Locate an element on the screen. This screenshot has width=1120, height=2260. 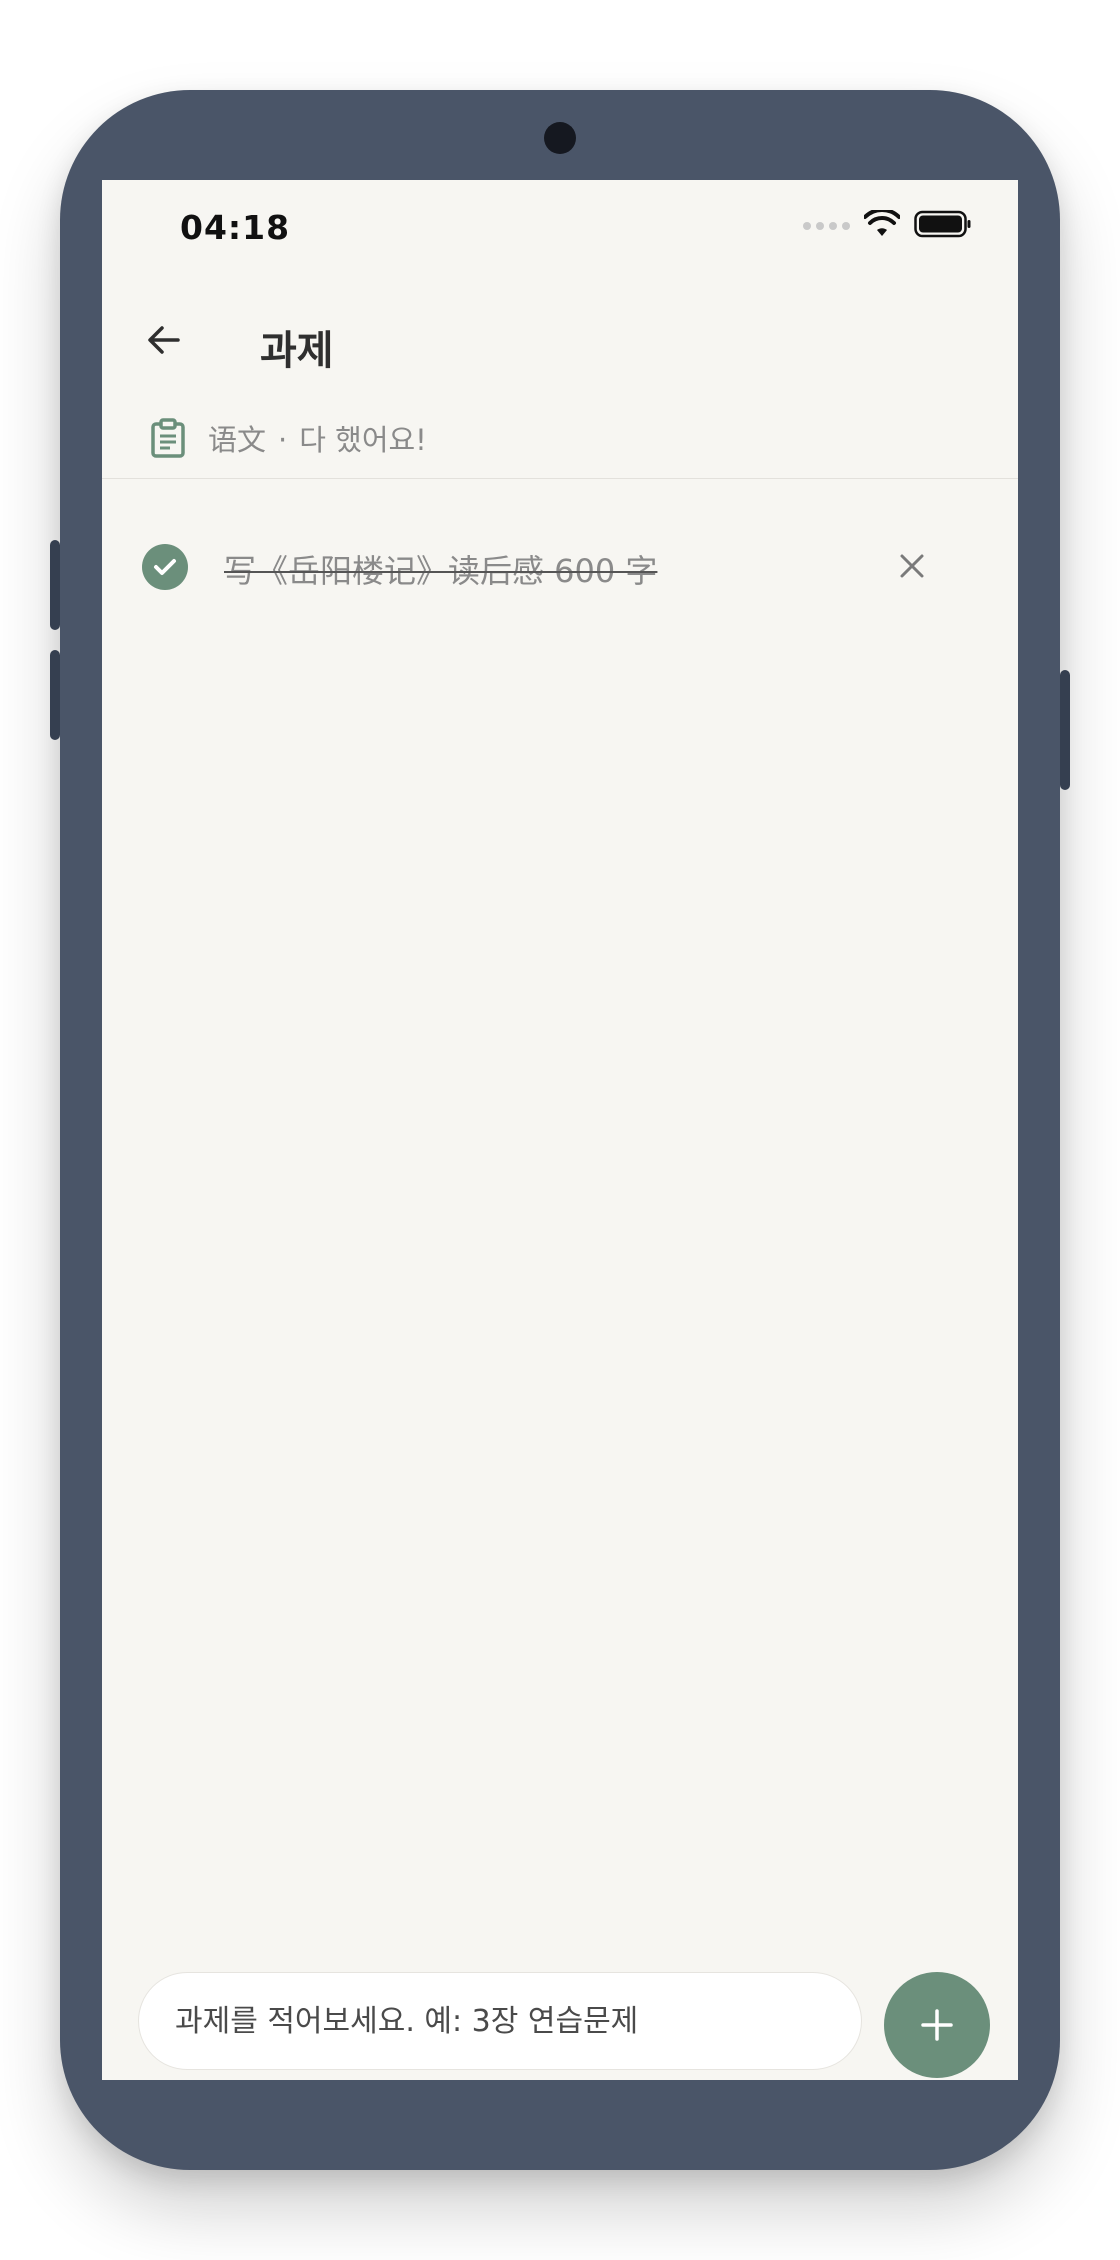
clipboard-icon is located at coordinates (168, 438).